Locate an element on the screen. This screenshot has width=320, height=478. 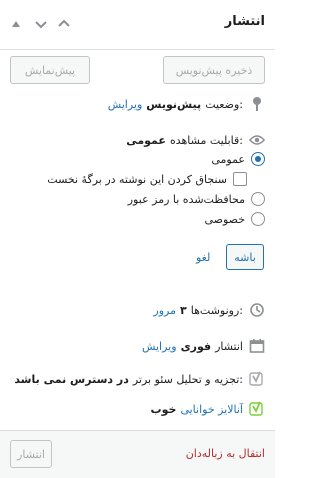
calendar-icon is located at coordinates (257, 346).